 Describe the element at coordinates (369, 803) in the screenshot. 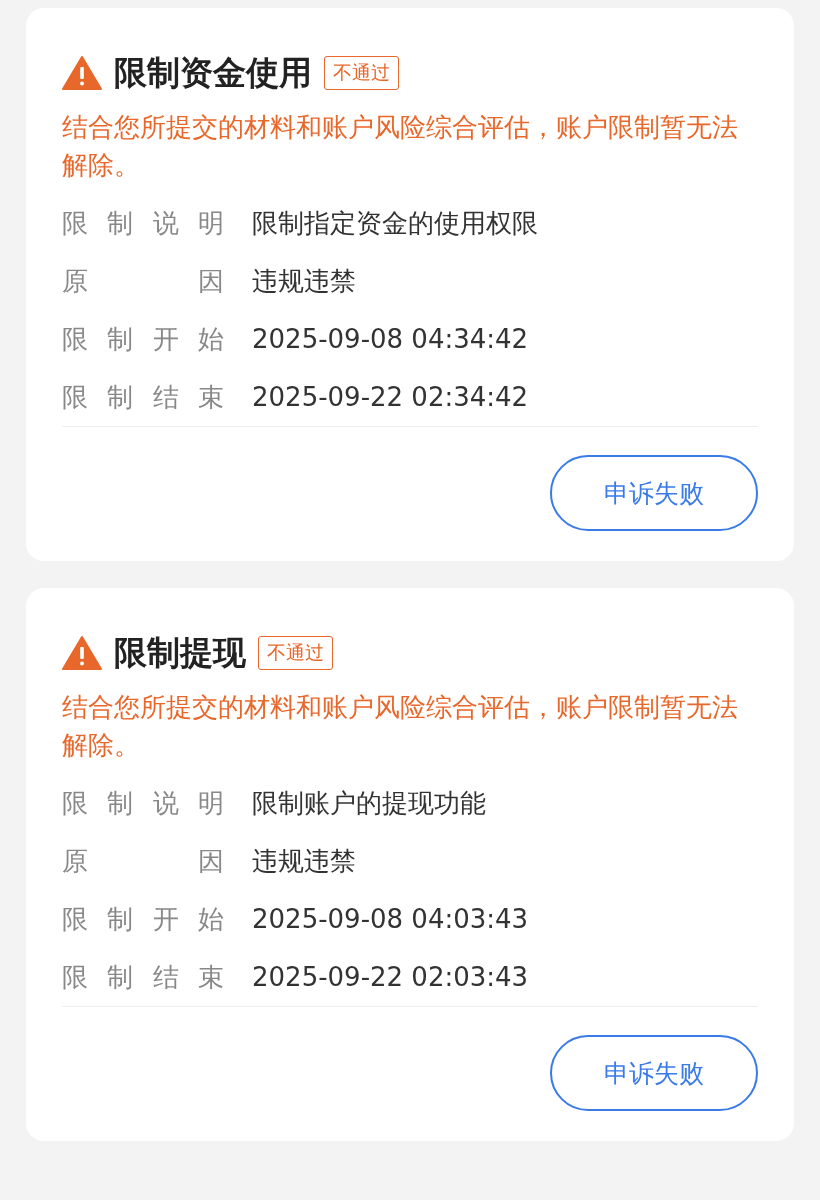

I see `field-value: 限制账户的提现功能` at that location.